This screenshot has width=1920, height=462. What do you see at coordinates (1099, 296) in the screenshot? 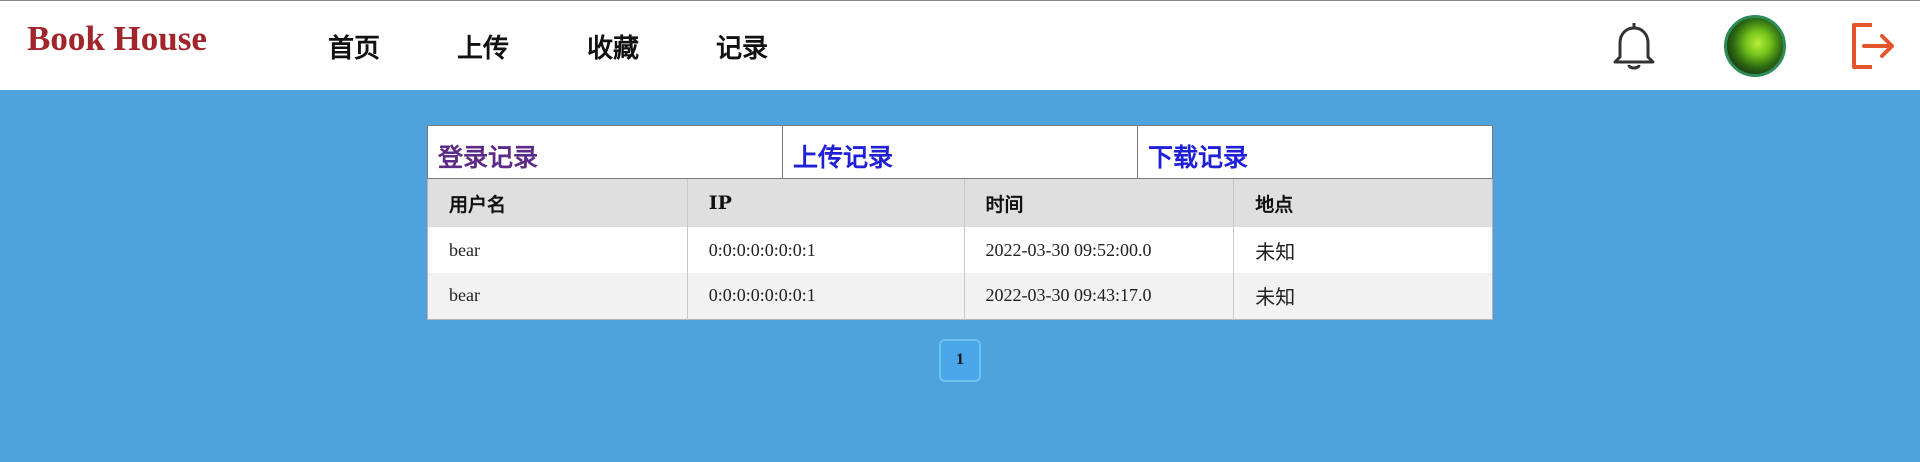
I see `cell-time: 2022-03-30 09:43:17.0` at bounding box center [1099, 296].